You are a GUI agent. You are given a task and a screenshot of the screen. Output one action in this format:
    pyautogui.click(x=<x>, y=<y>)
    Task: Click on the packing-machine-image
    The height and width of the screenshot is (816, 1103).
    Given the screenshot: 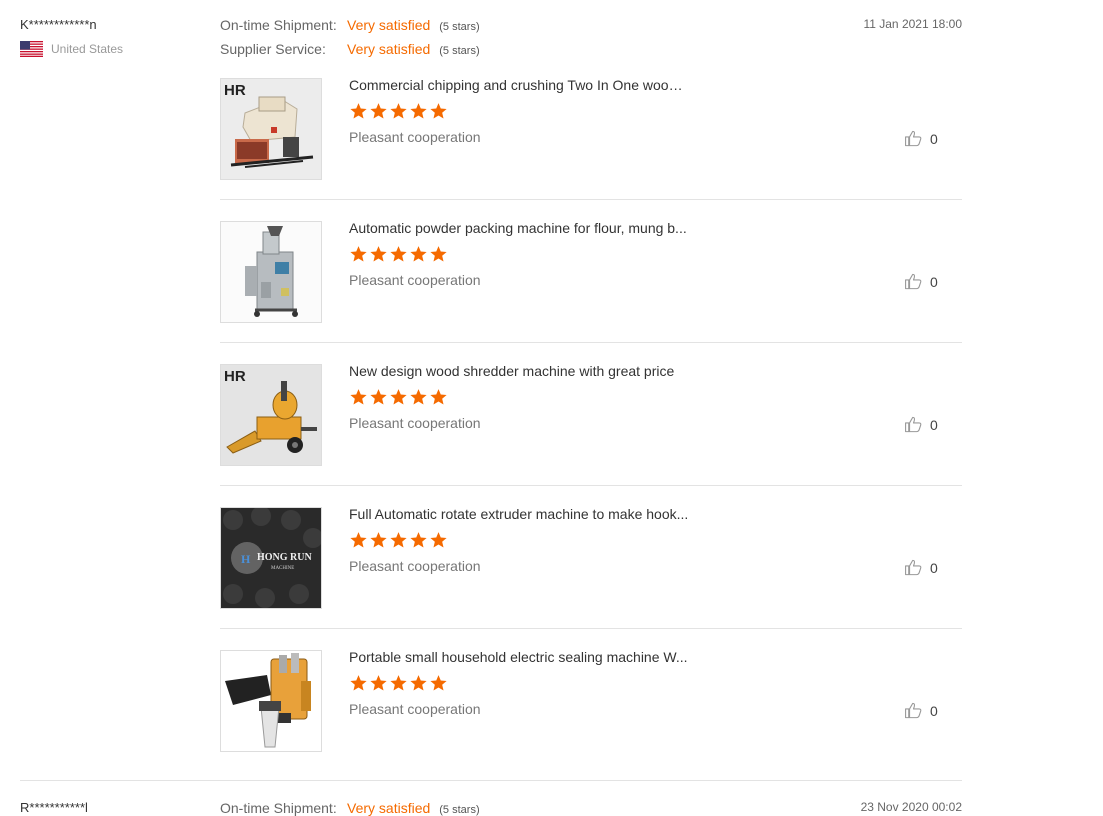 What is the action you would take?
    pyautogui.click(x=271, y=272)
    